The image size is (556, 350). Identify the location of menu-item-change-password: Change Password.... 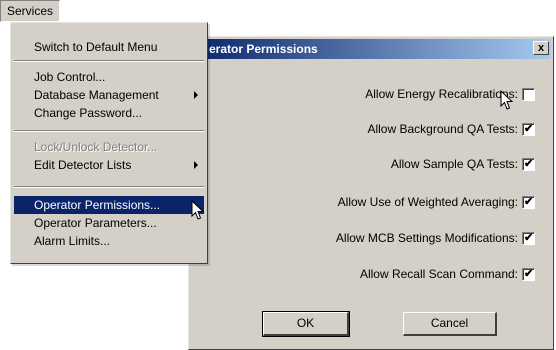
(109, 113).